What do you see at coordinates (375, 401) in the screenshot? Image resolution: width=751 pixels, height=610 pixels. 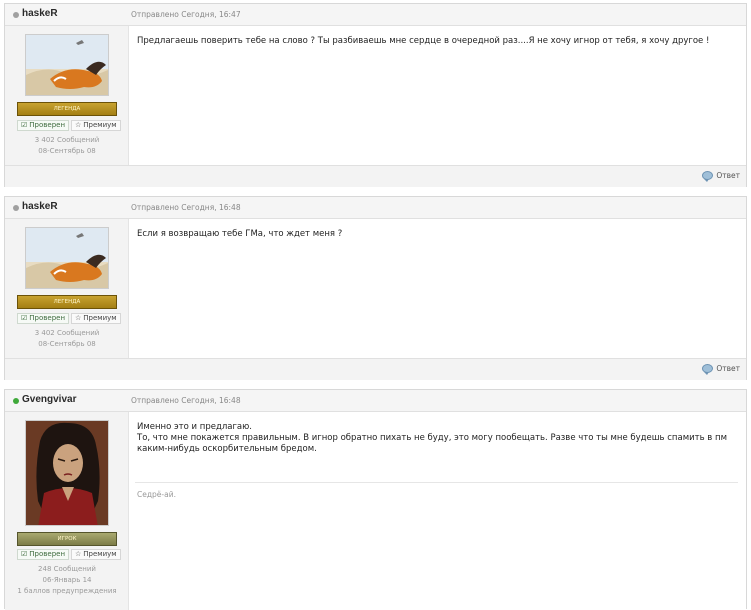 I see `post-header: Gvengvivar Отправлено Сегодня, 16:48` at bounding box center [375, 401].